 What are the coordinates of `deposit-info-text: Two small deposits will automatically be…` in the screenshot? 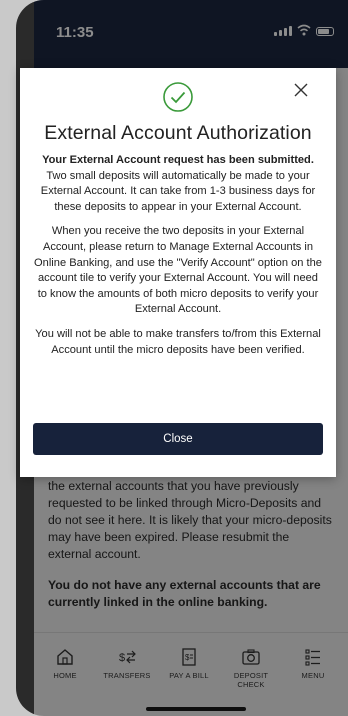 It's located at (178, 191).